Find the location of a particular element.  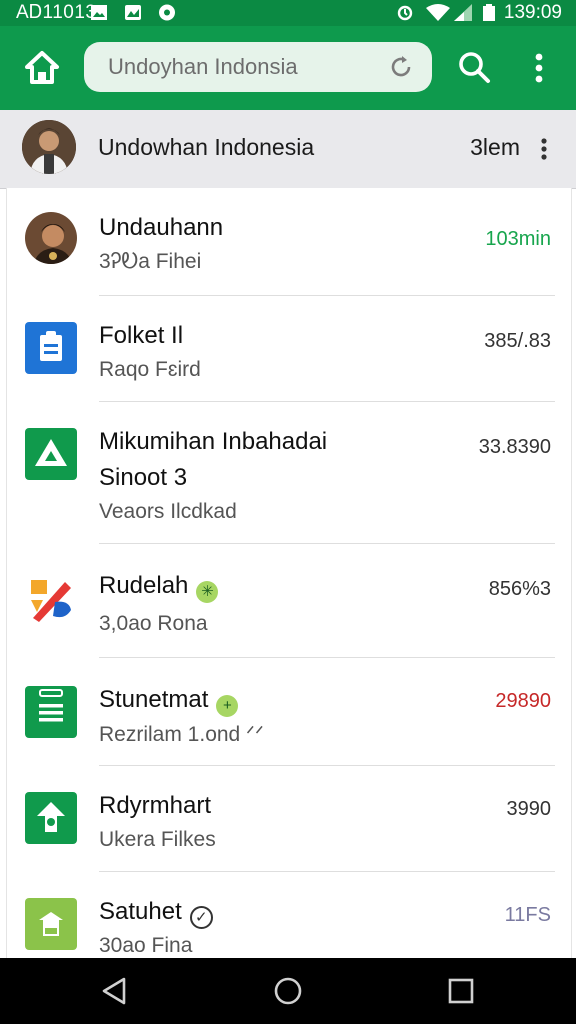

alarm-icon is located at coordinates (405, 13).